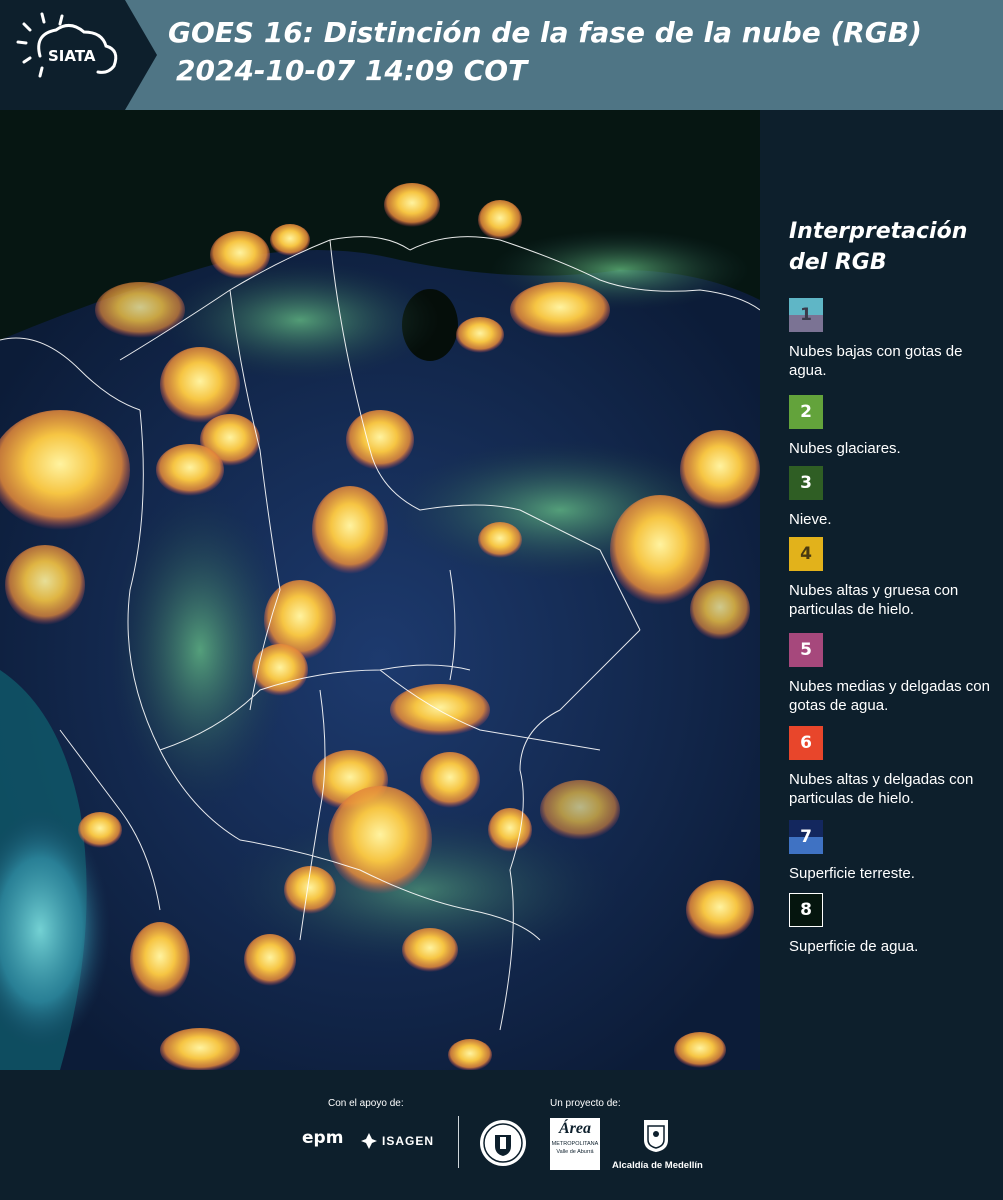  What do you see at coordinates (806, 743) in the screenshot?
I see `legend-swatch-6: 6` at bounding box center [806, 743].